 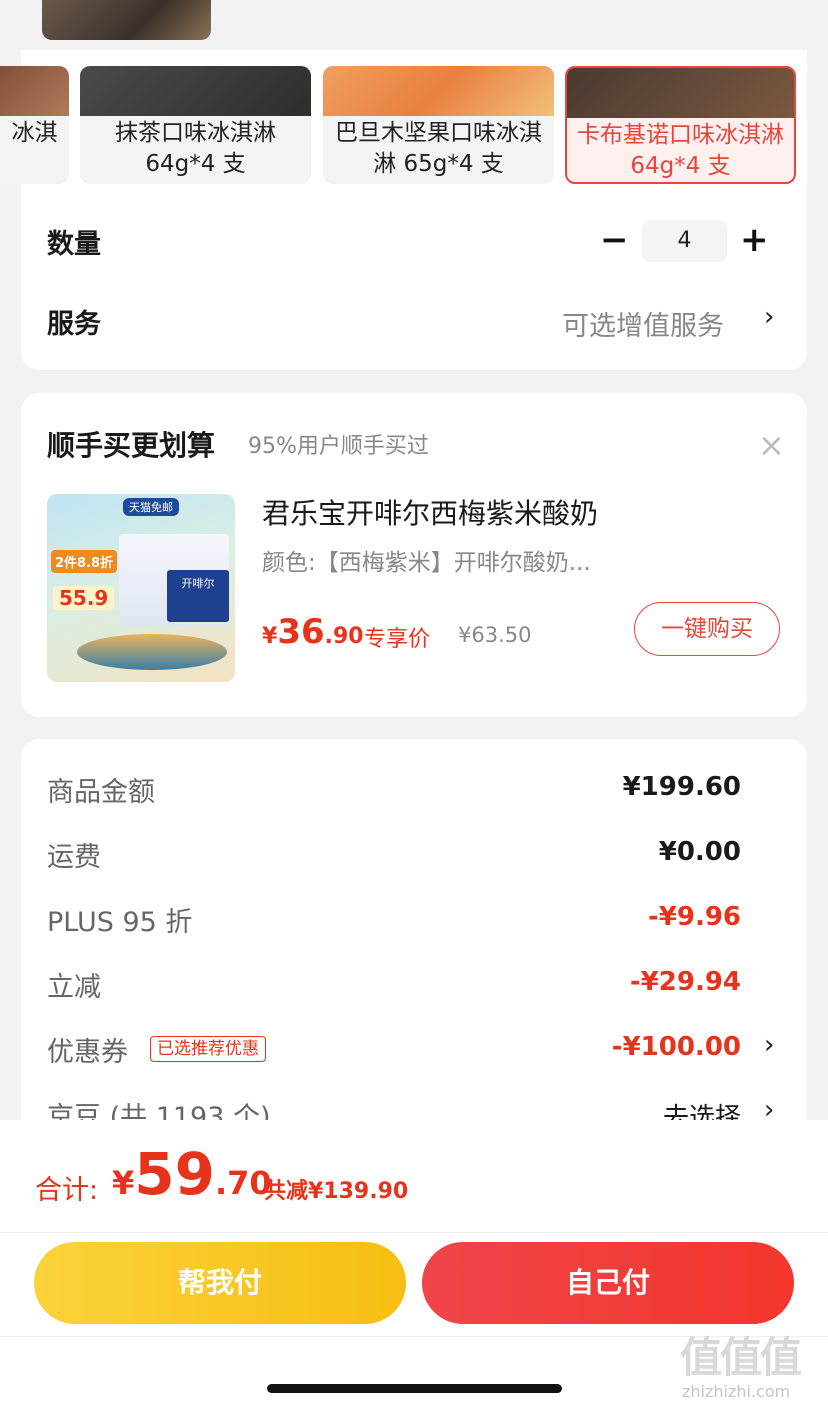 I want to click on quantity-minus-button: −, so click(x=614, y=240).